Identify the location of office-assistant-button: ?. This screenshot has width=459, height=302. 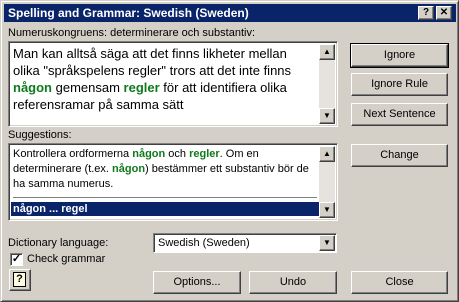
(20, 280).